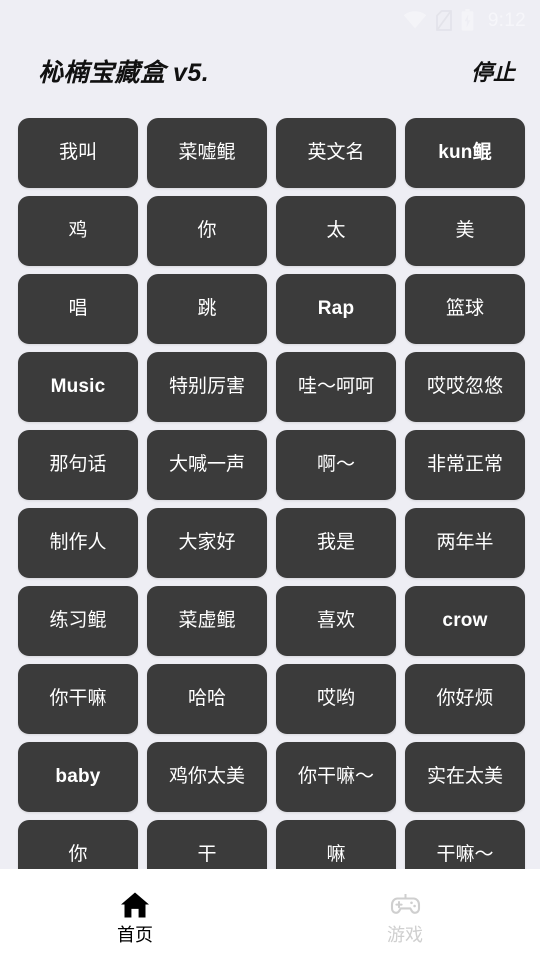 The height and width of the screenshot is (960, 540). I want to click on phrase-button: Music, so click(78, 387).